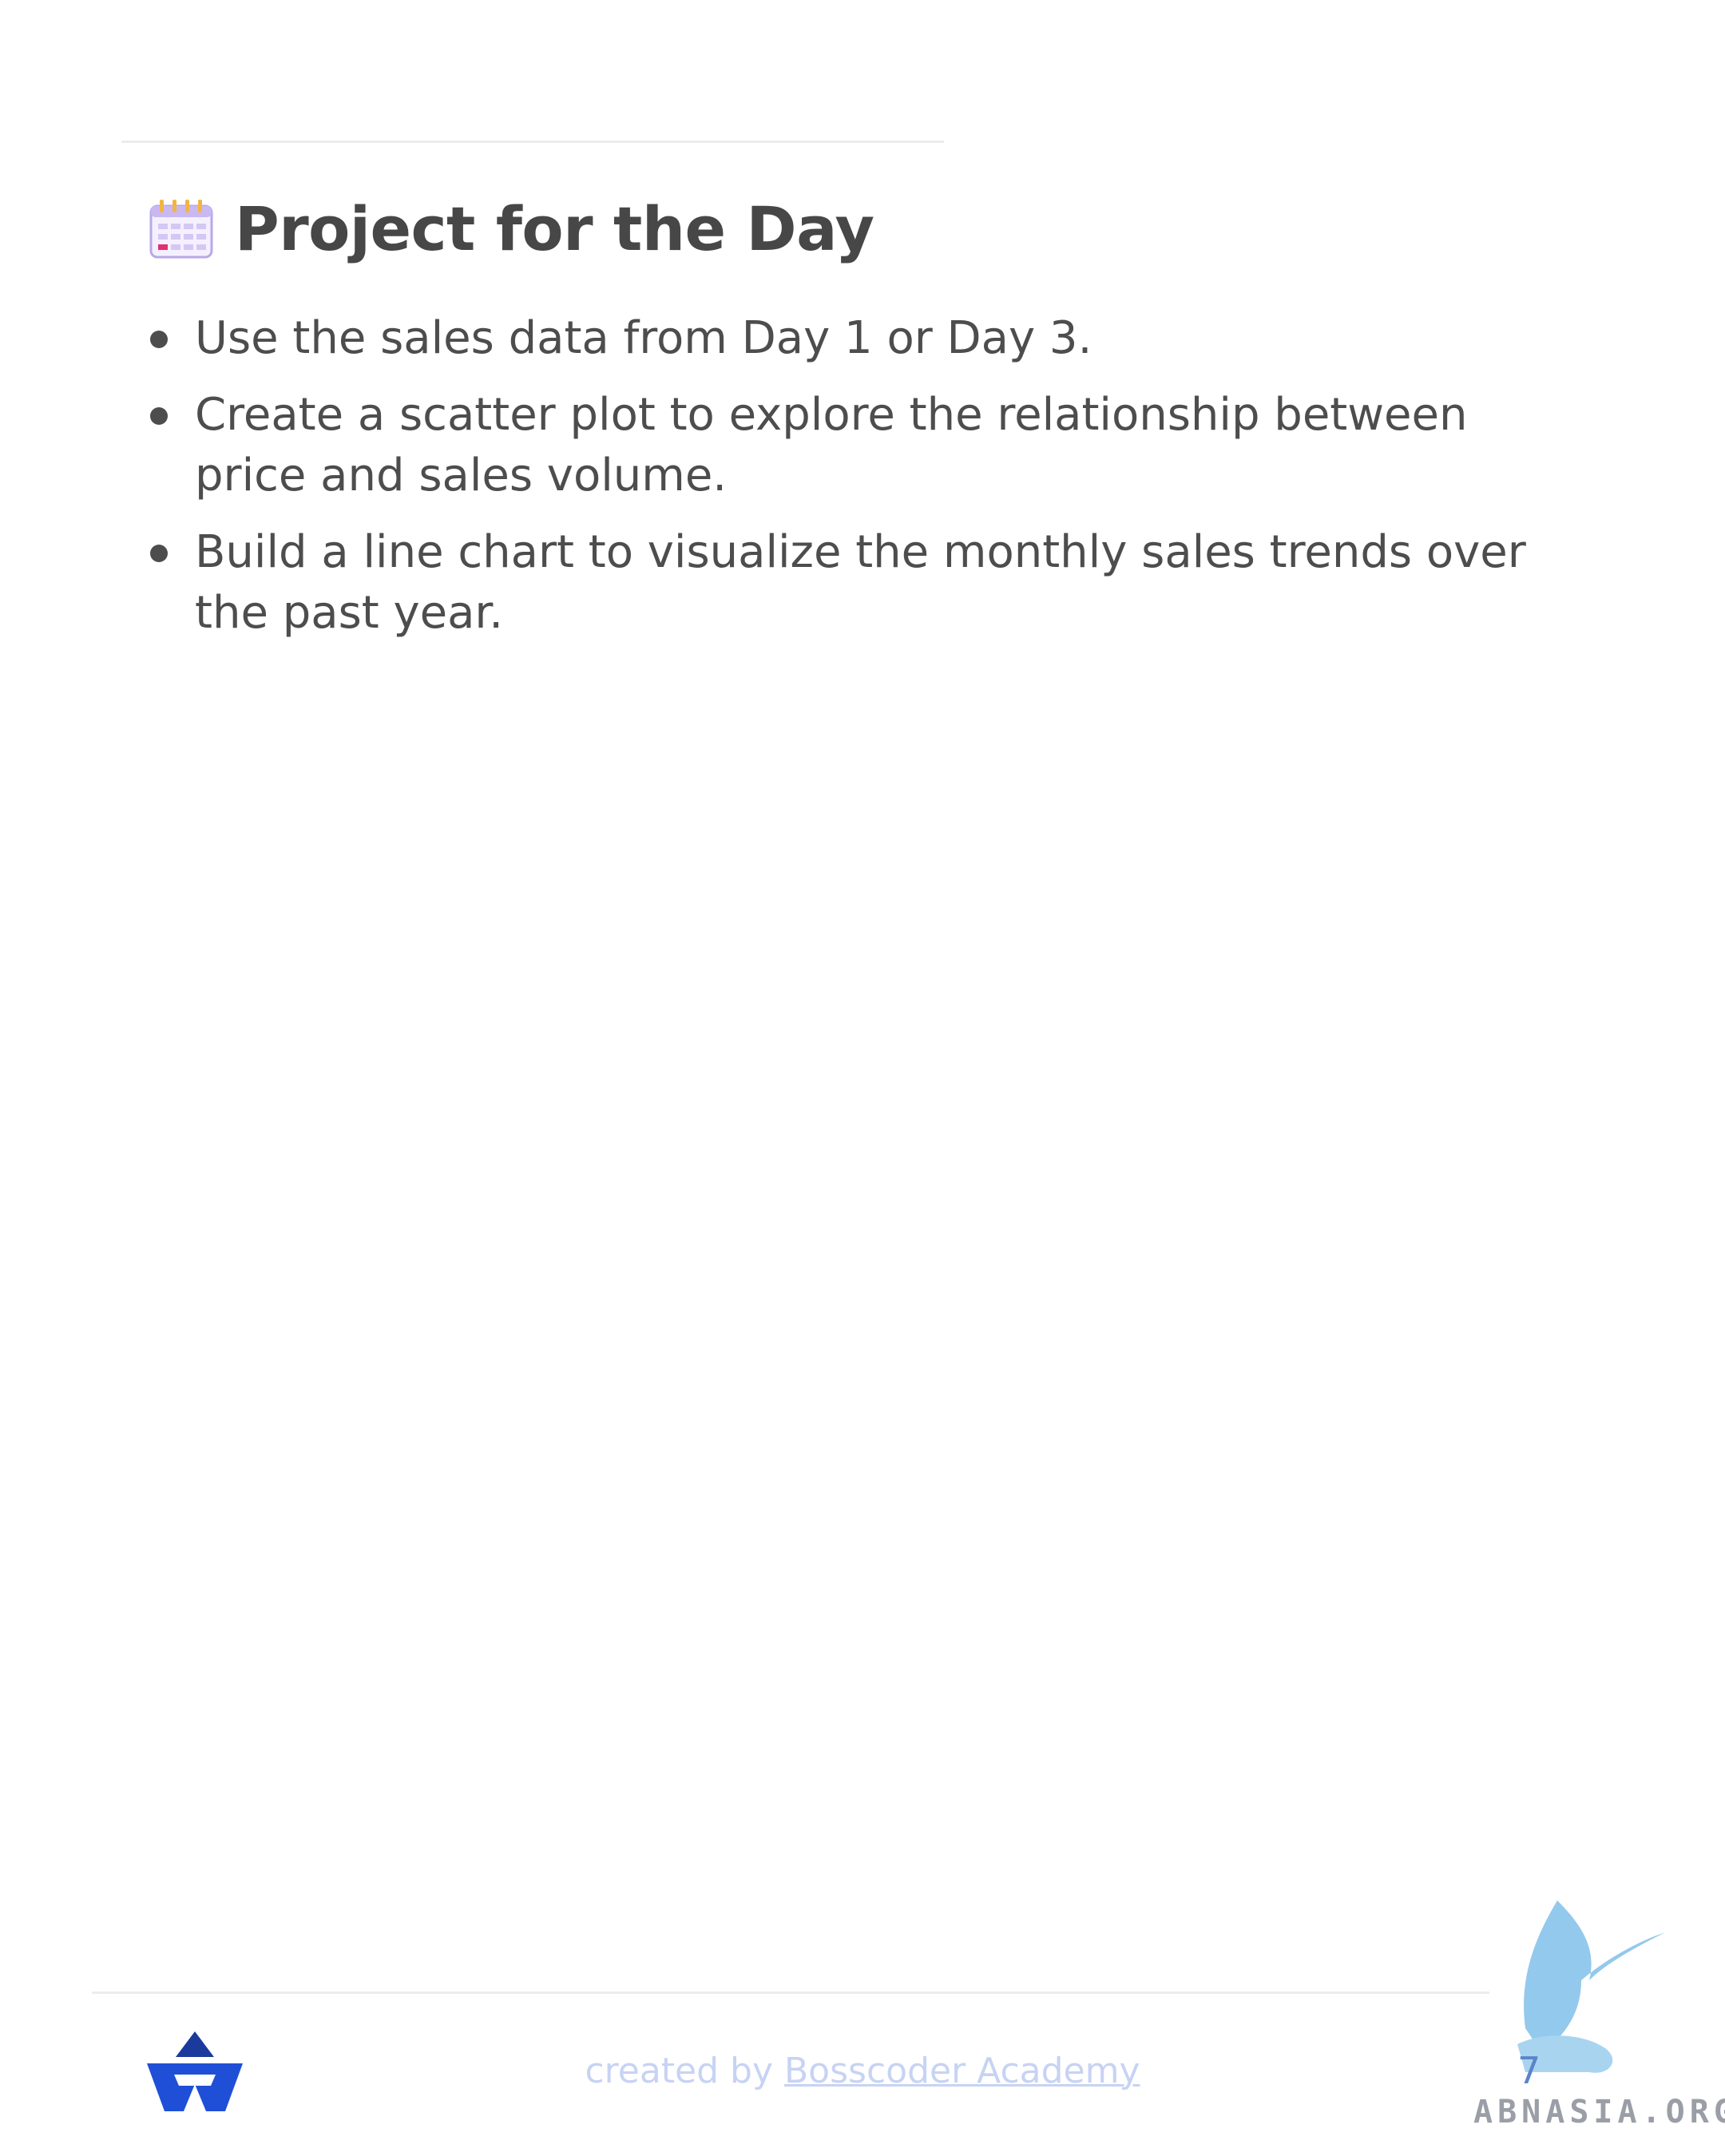  I want to click on list-item: Use the sales data from Day 1 or Day 3., so click(868, 338).